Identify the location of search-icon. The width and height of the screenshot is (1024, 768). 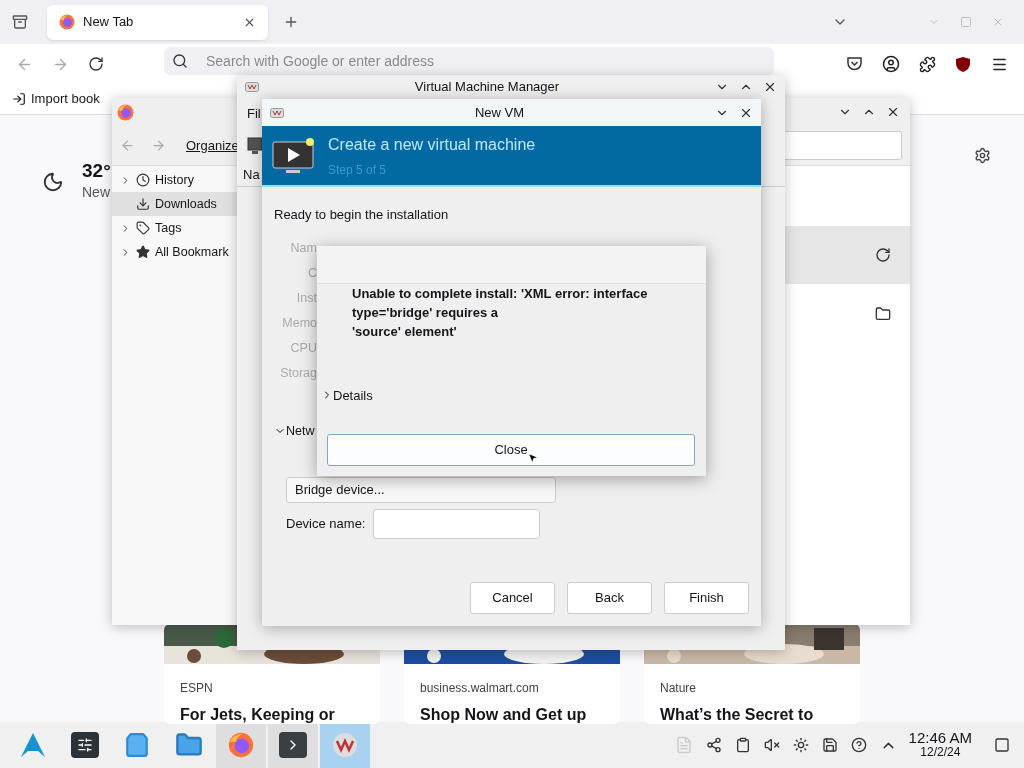
(180, 61).